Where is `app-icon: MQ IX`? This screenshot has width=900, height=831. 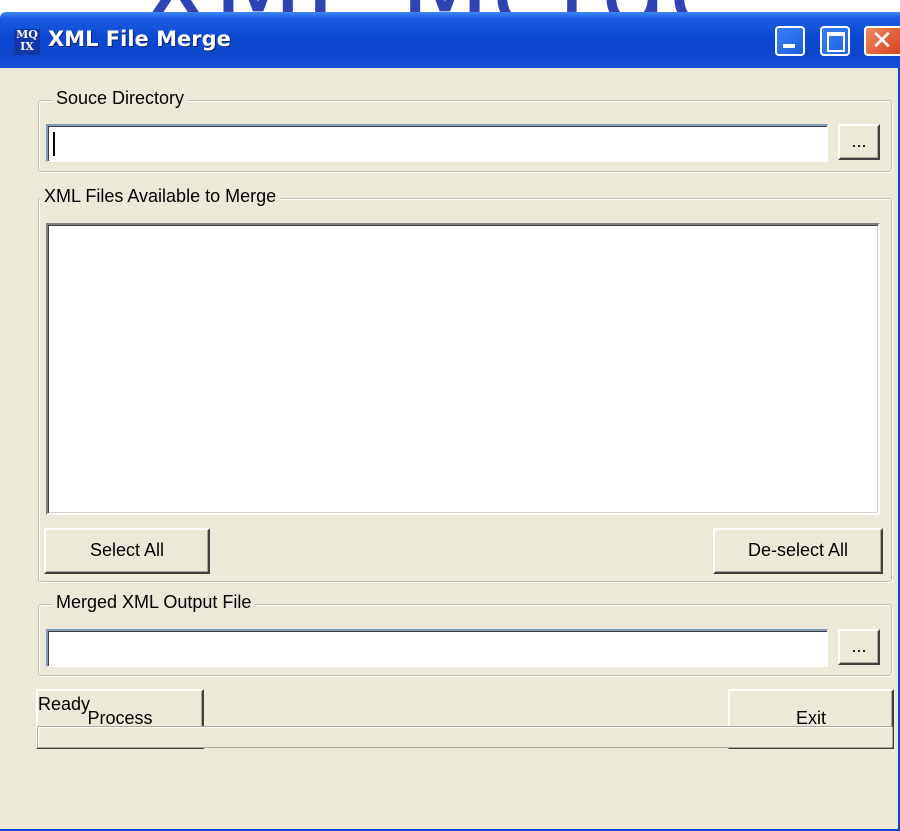 app-icon: MQ IX is located at coordinates (27, 42).